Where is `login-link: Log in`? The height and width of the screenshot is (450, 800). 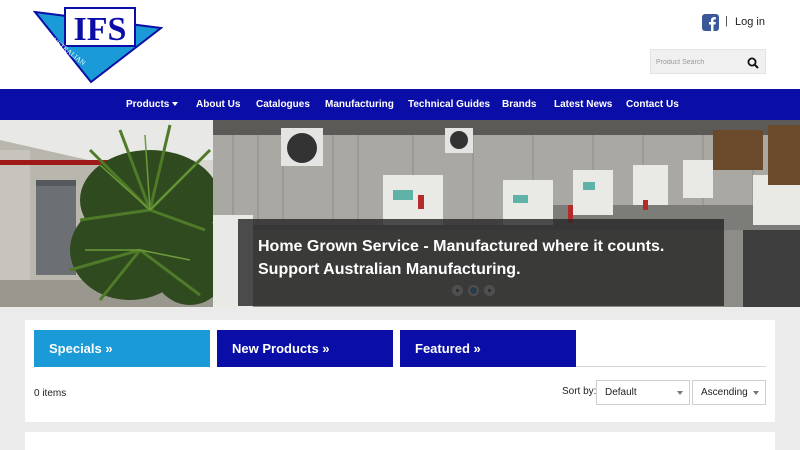 login-link: Log in is located at coordinates (750, 22).